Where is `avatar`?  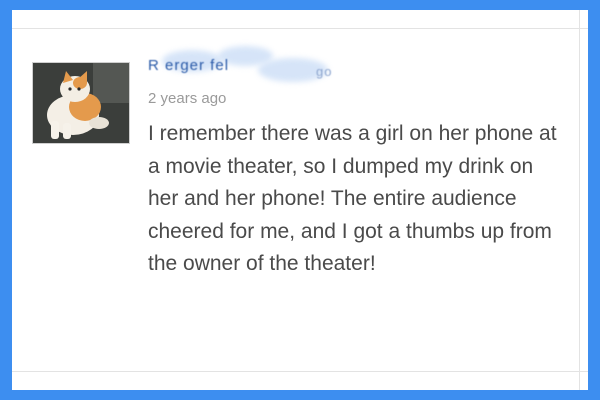
avatar is located at coordinates (81, 103).